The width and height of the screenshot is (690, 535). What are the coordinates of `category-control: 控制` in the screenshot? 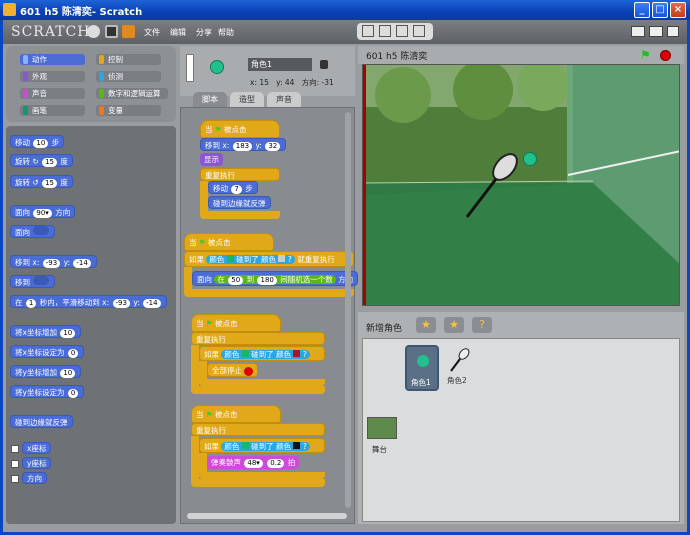 It's located at (128, 59).